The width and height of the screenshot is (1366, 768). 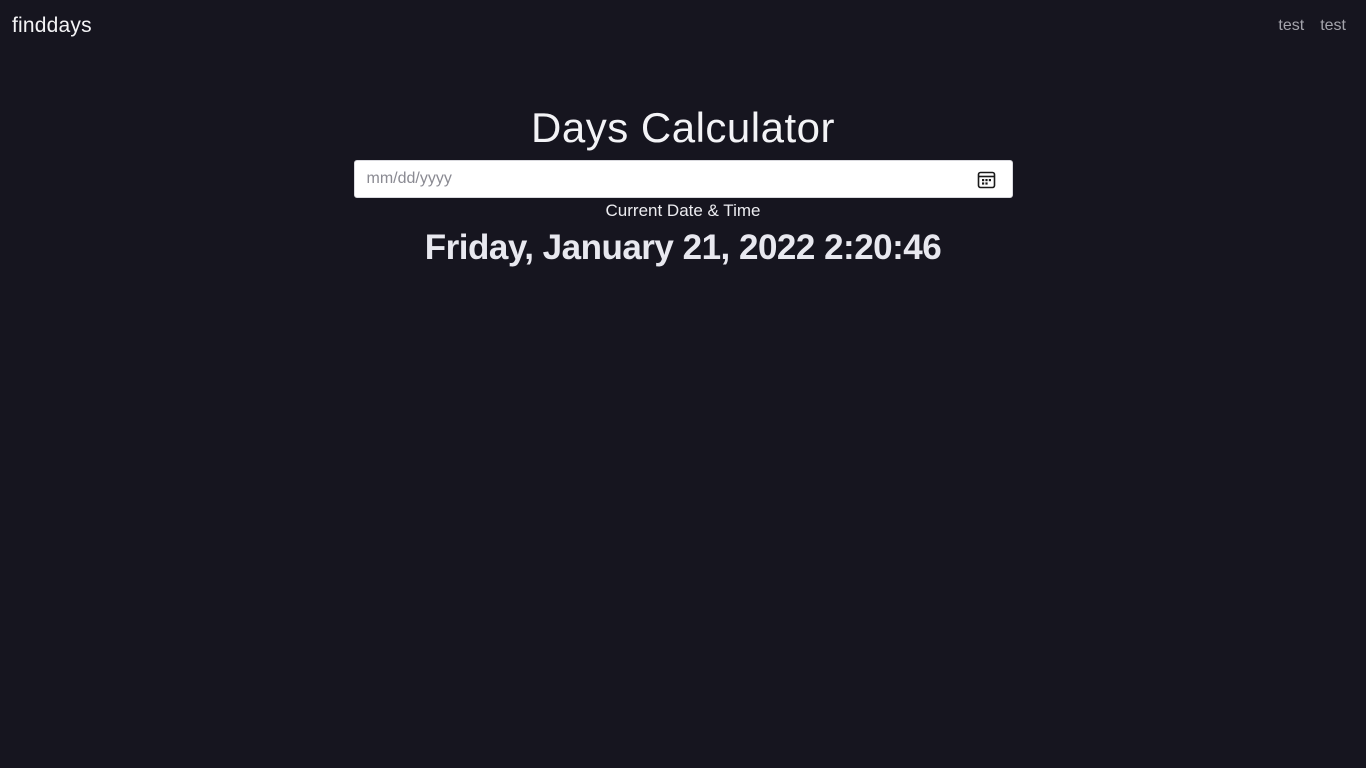 What do you see at coordinates (683, 127) in the screenshot?
I see `page-title: Days Calculator` at bounding box center [683, 127].